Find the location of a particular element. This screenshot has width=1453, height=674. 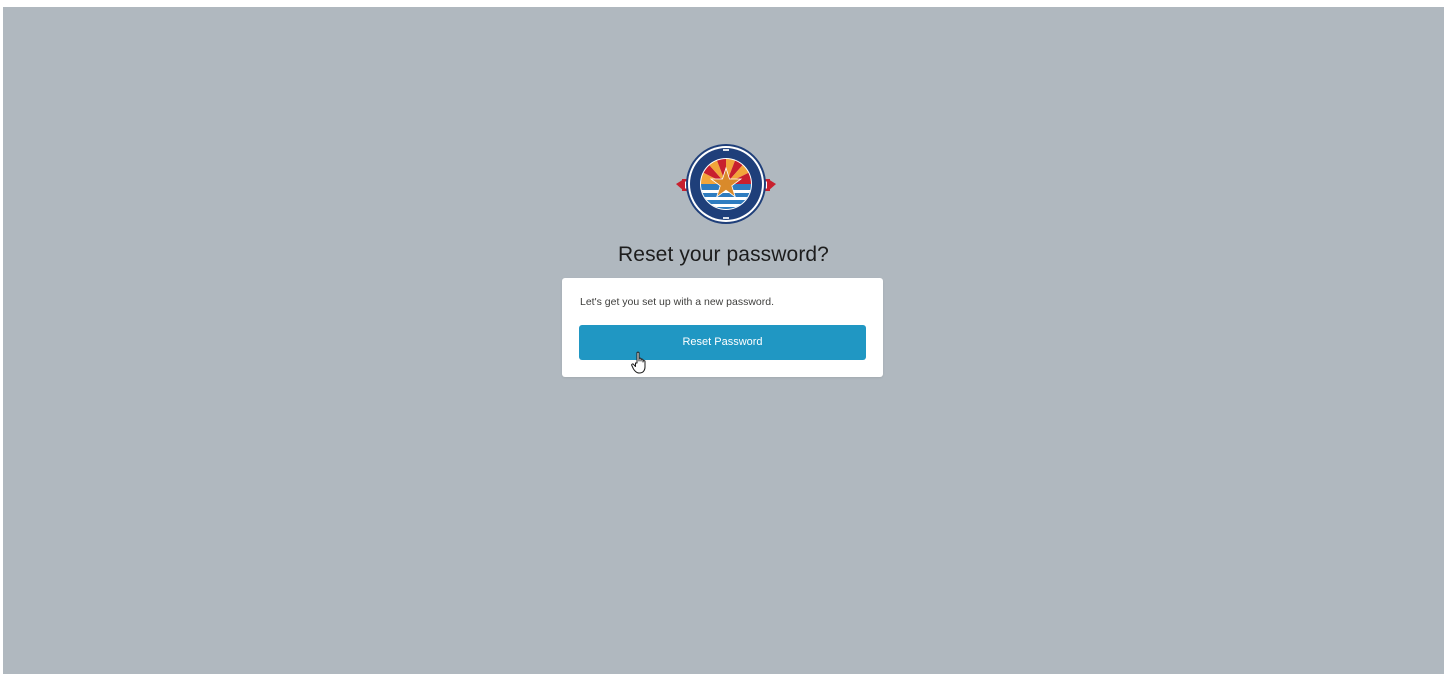

reset-password-button: Reset Password is located at coordinates (722, 342).